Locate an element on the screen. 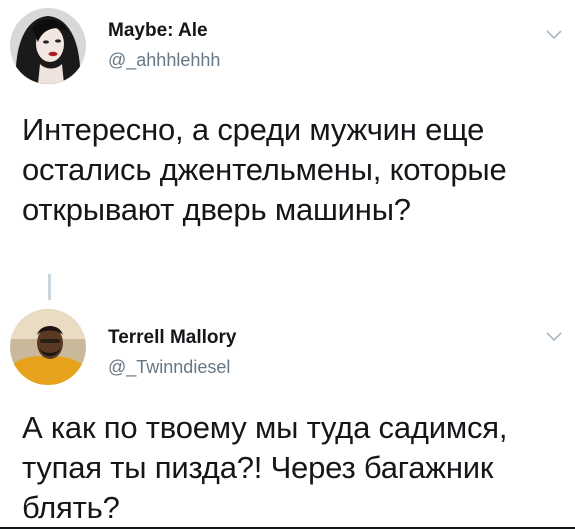 The image size is (575, 529). display-name: Maybe: Ale is located at coordinates (158, 31).